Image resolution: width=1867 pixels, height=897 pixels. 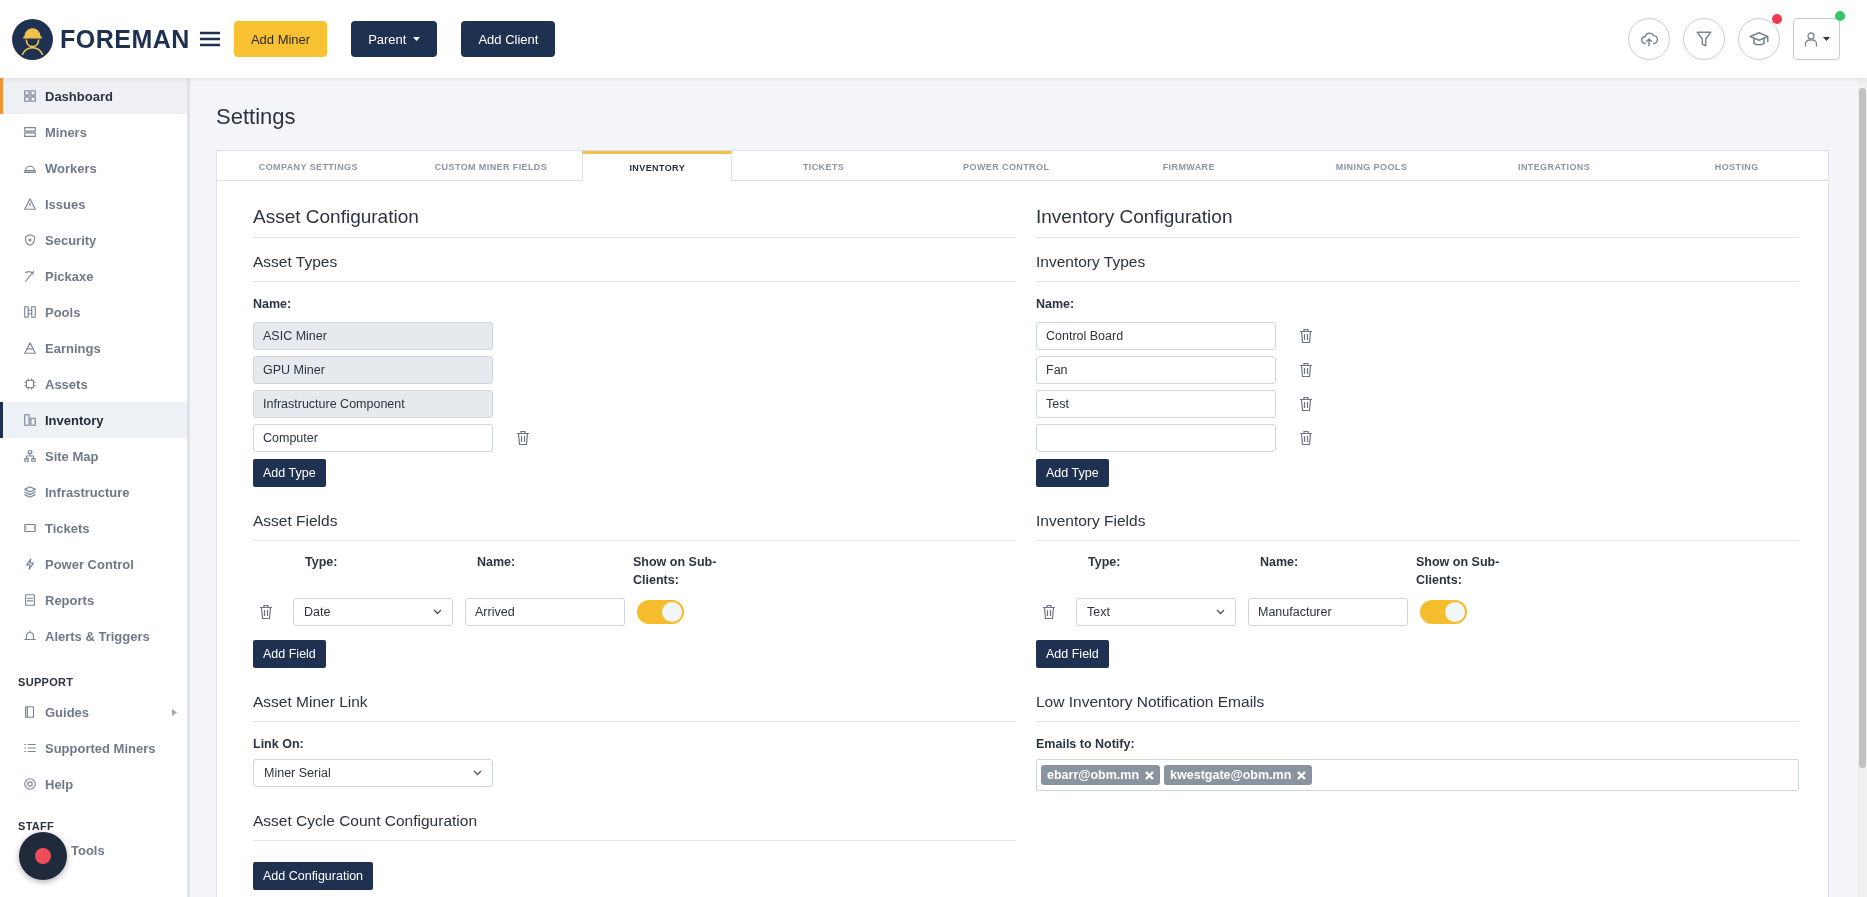 What do you see at coordinates (30, 600) in the screenshot?
I see `report-icon` at bounding box center [30, 600].